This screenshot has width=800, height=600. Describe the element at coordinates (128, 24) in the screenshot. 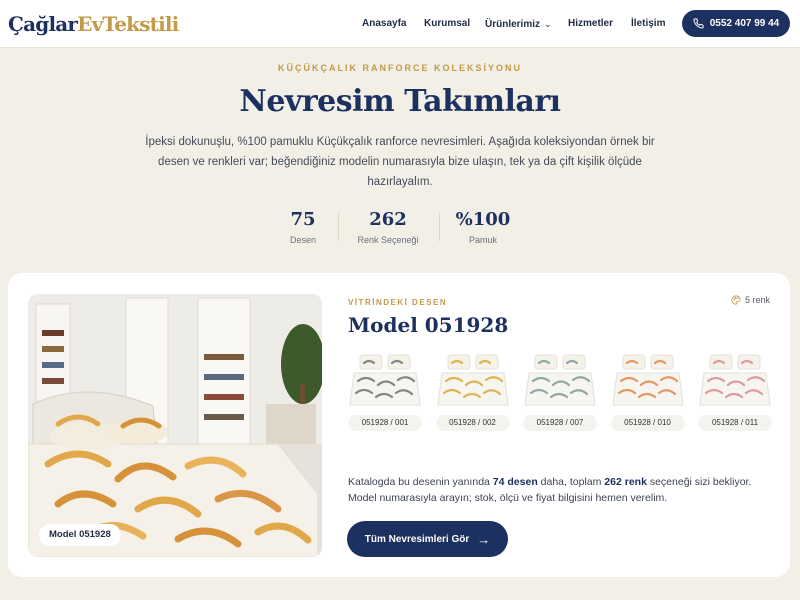

I see `logo-text-secondary: EvTekstili` at that location.